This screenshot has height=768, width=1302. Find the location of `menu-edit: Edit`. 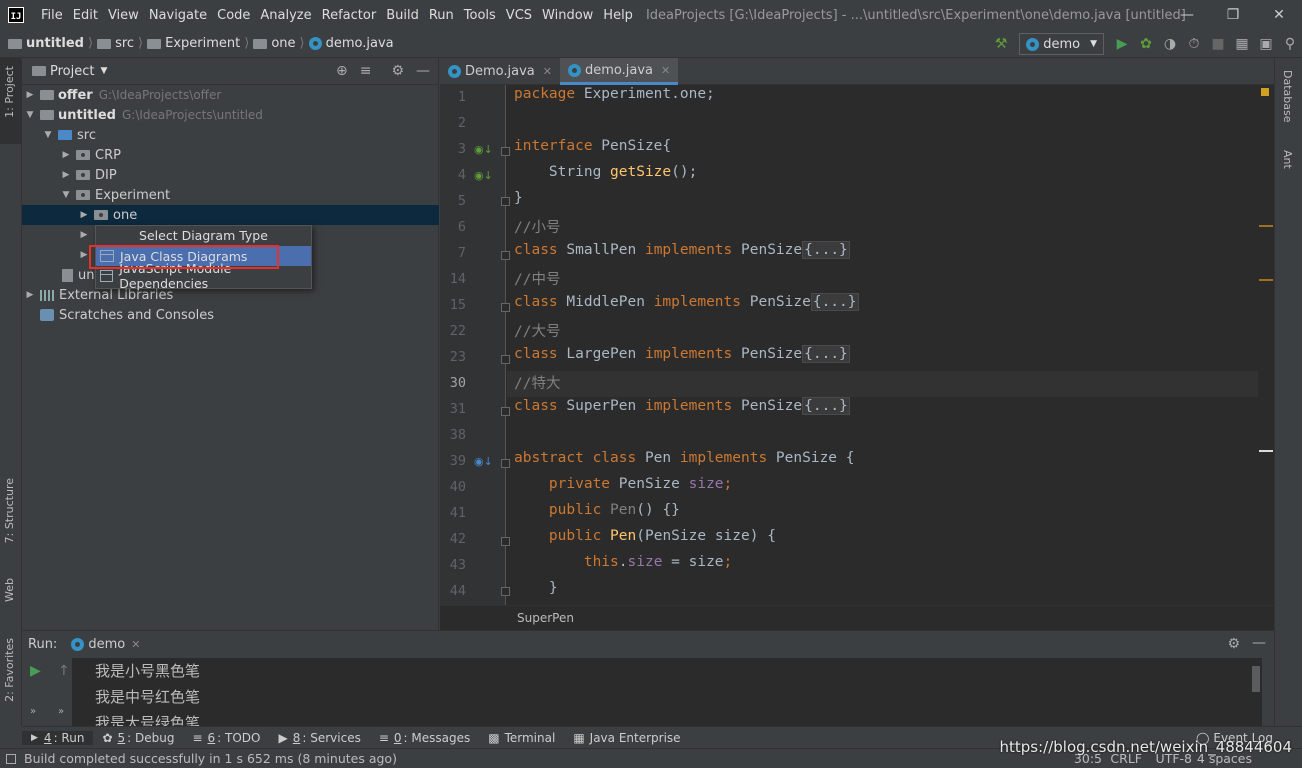

menu-edit: Edit is located at coordinates (85, 15).